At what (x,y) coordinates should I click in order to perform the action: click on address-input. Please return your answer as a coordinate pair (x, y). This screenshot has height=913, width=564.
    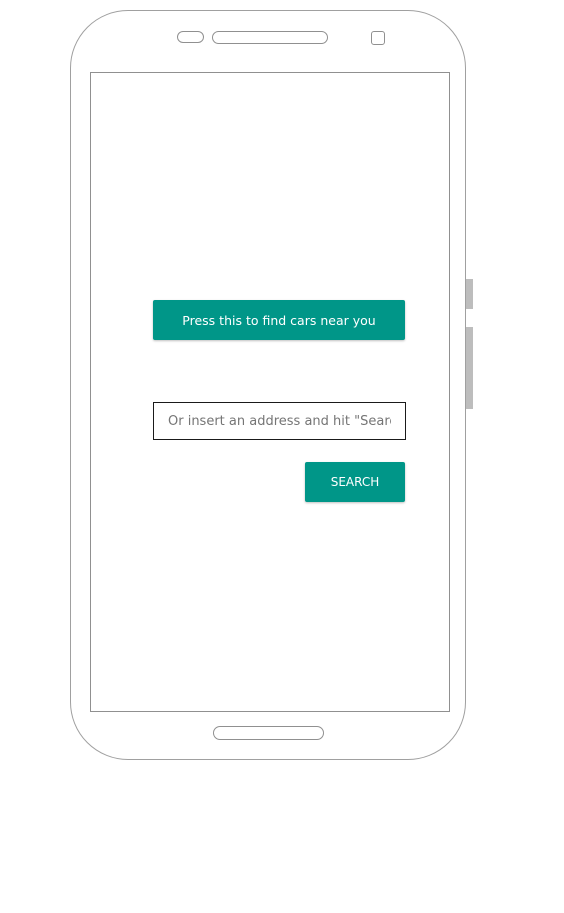
    Looking at the image, I should click on (279, 421).